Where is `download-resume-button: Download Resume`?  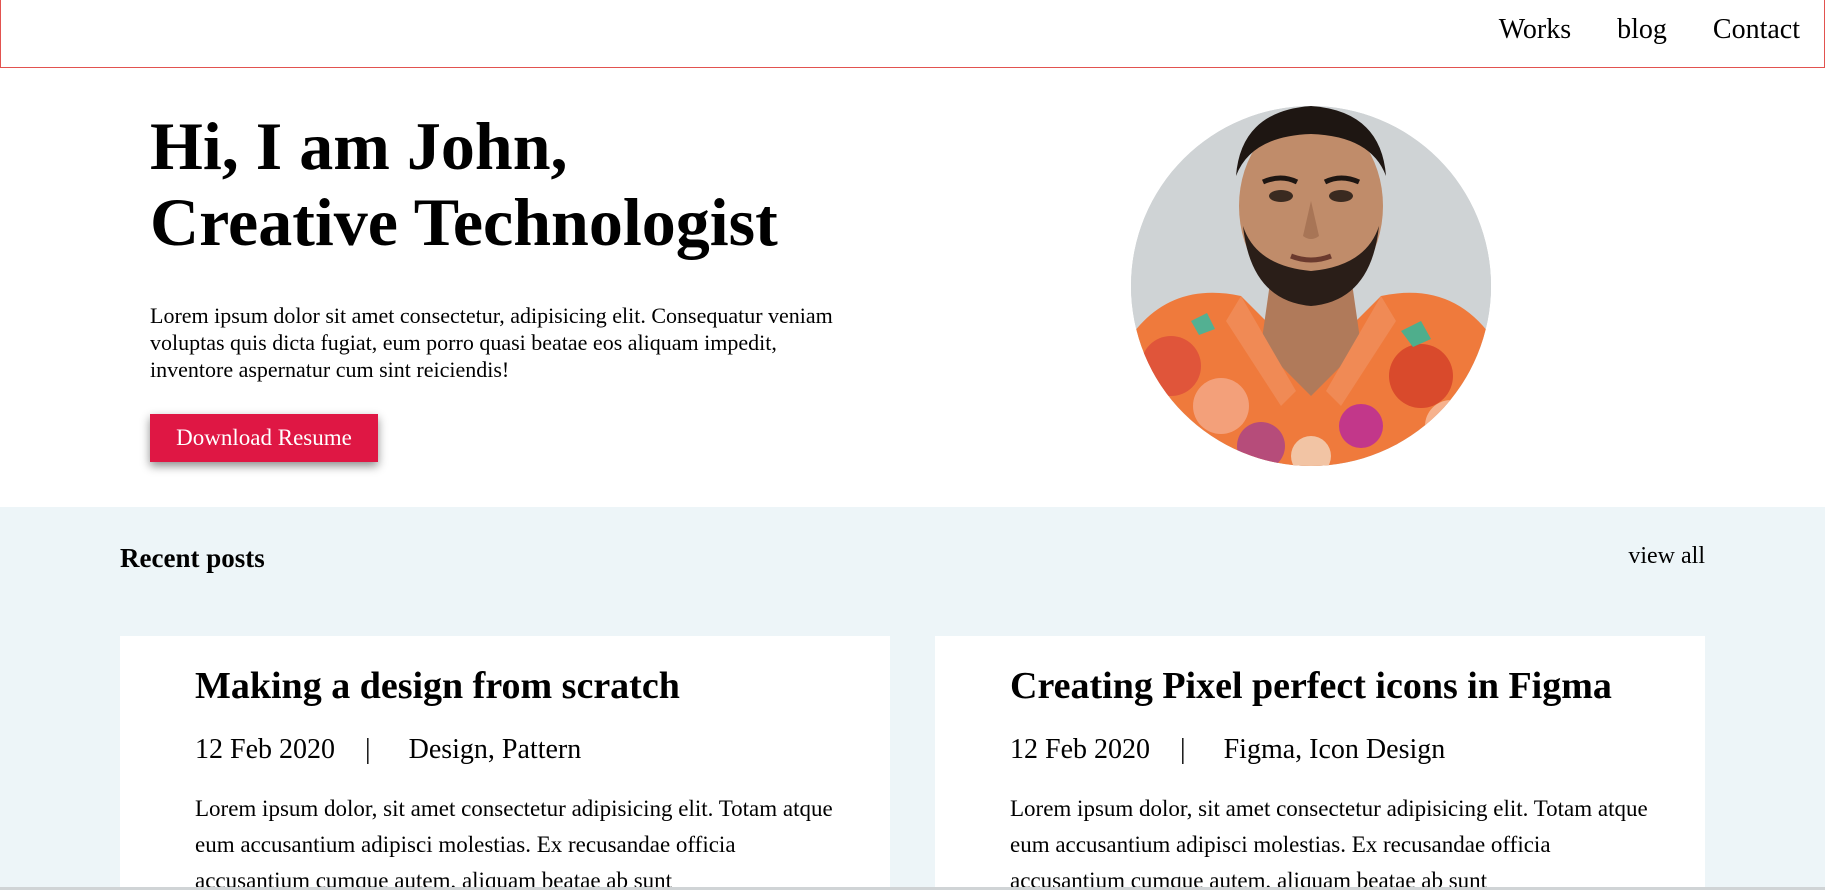
download-resume-button: Download Resume is located at coordinates (264, 438).